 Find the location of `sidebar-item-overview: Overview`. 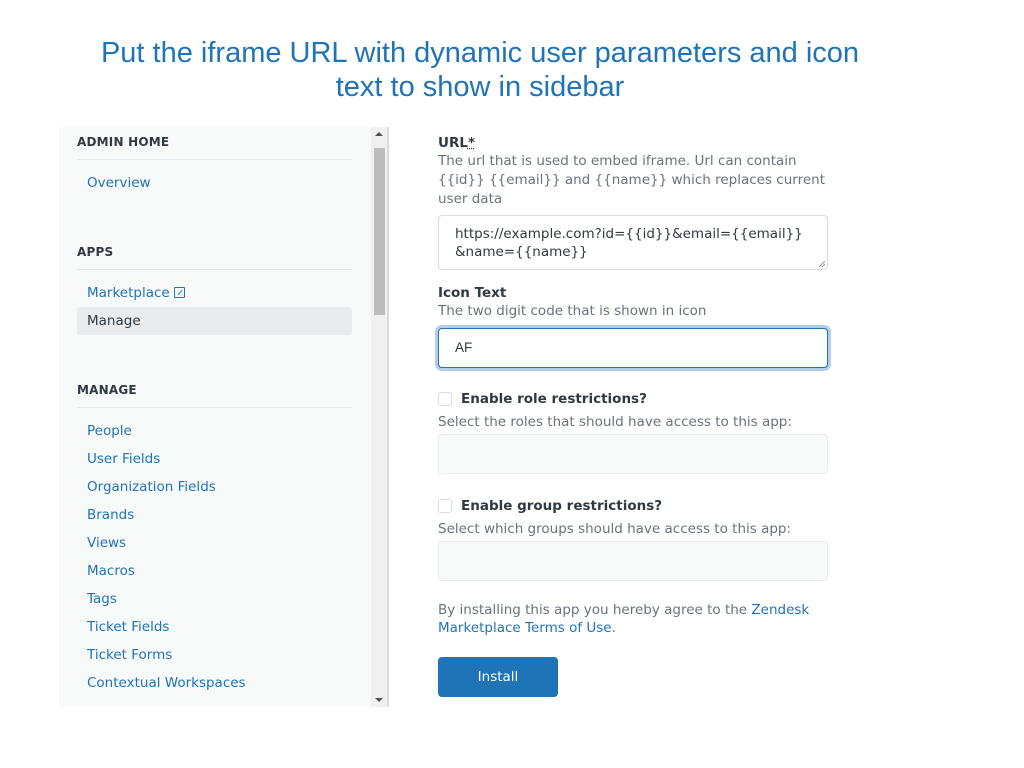

sidebar-item-overview: Overview is located at coordinates (214, 183).